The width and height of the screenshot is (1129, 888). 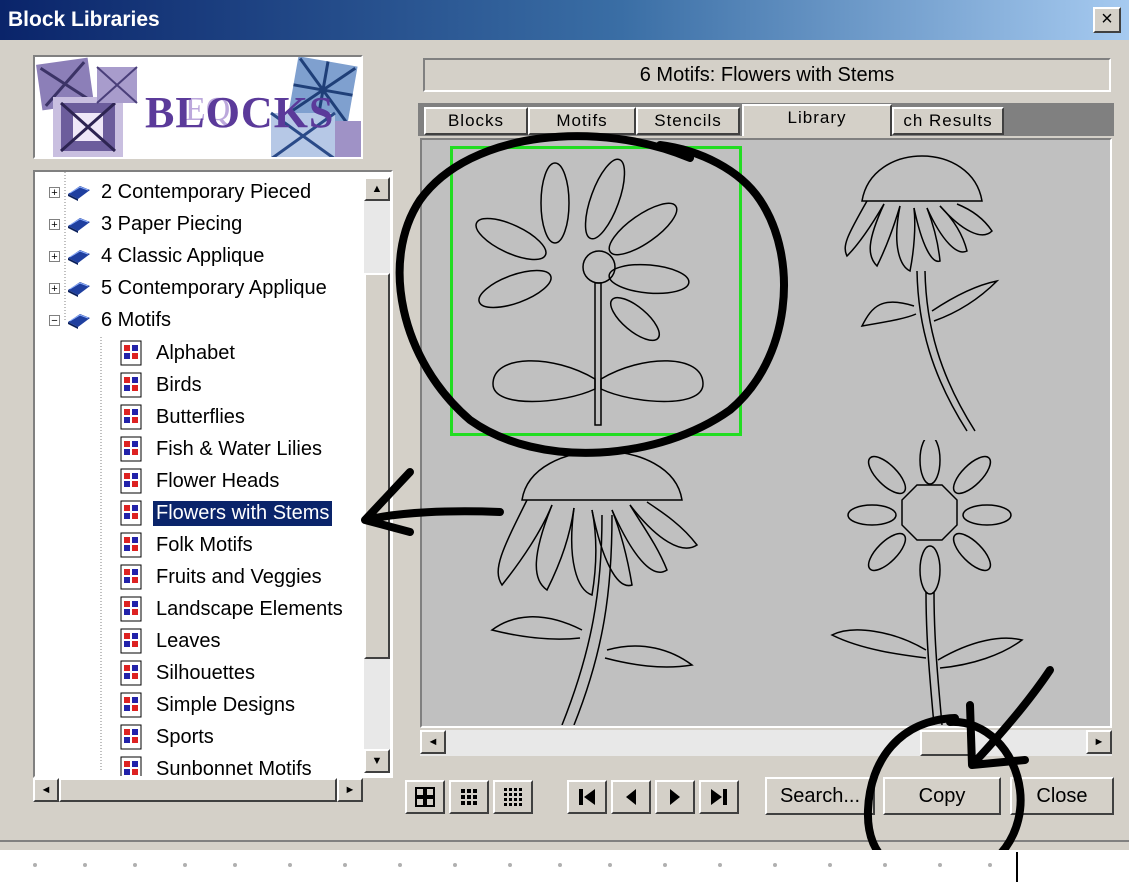 I want to click on last-page-button, so click(x=719, y=797).